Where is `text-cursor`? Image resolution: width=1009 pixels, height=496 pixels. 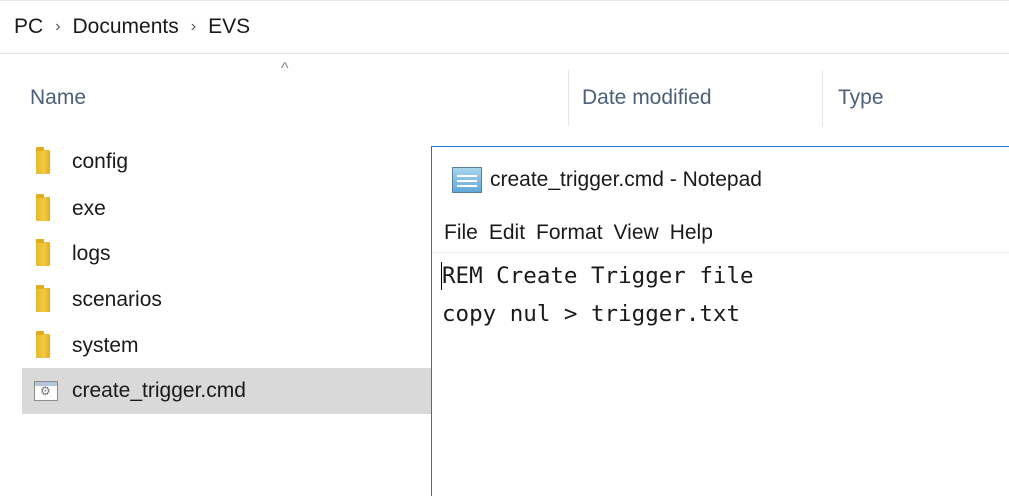
text-cursor is located at coordinates (441, 276).